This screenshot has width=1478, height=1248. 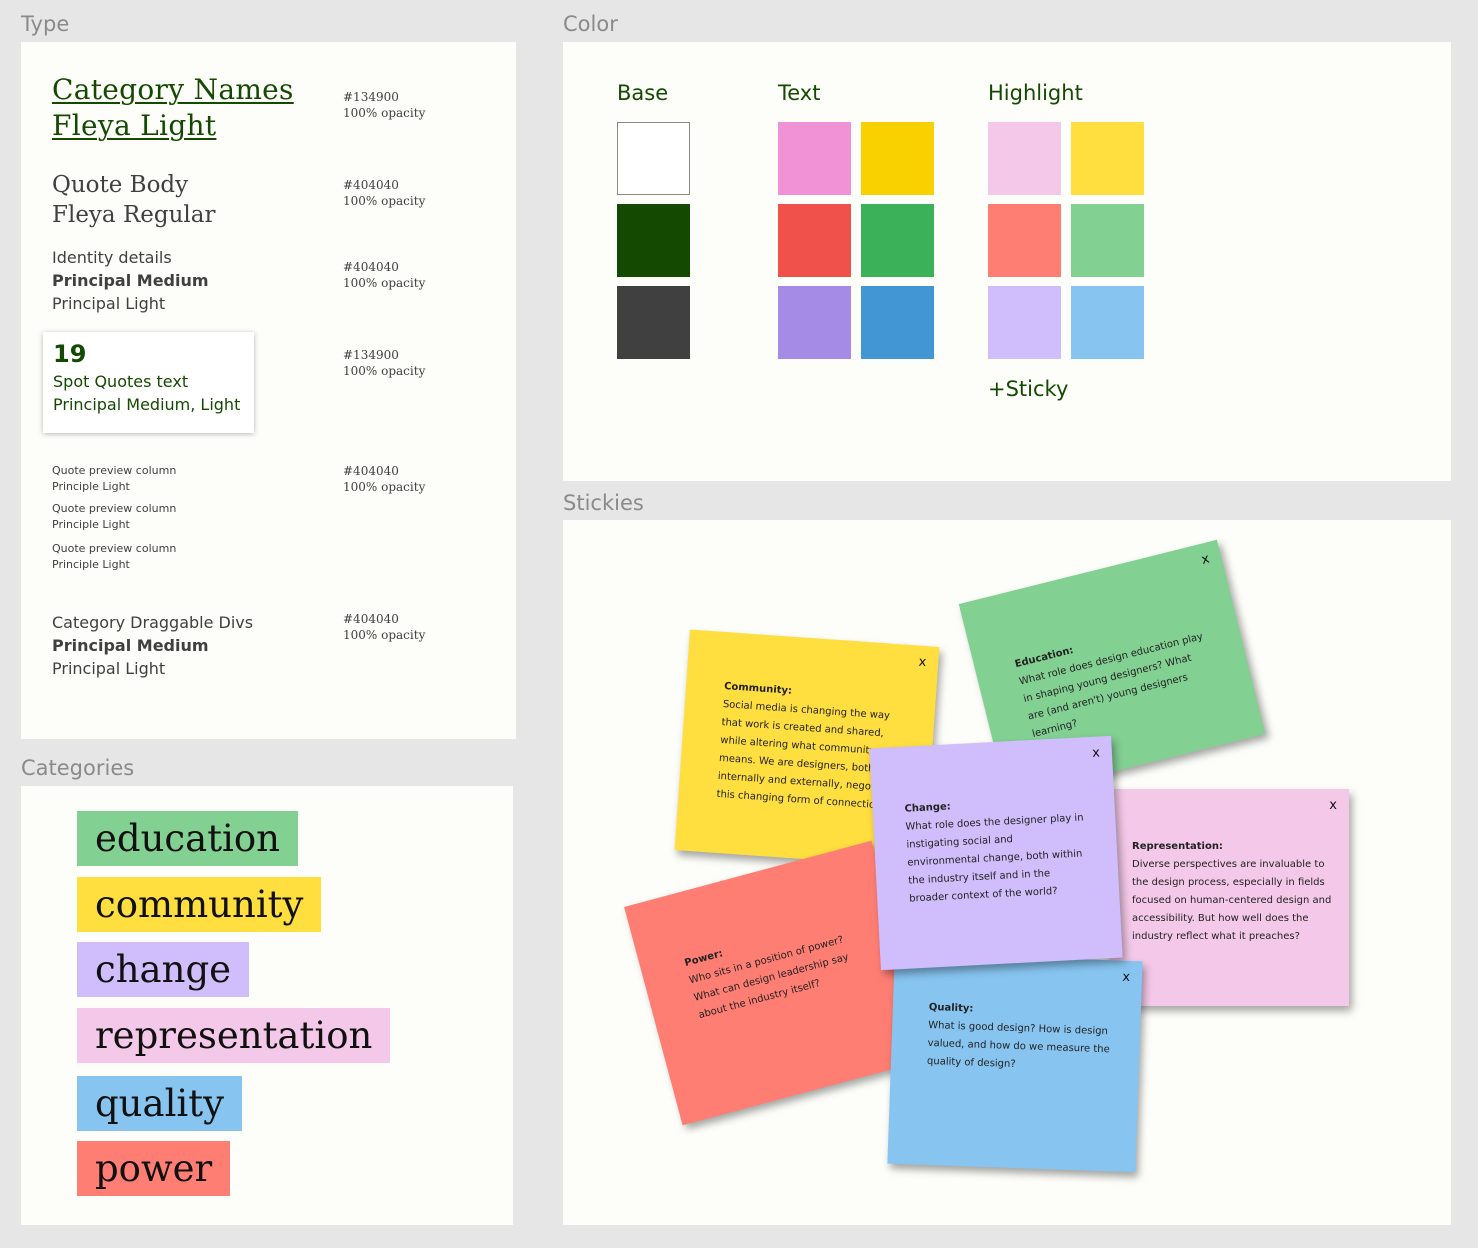 What do you see at coordinates (799, 93) in the screenshot?
I see `palette-heading-text: Text` at bounding box center [799, 93].